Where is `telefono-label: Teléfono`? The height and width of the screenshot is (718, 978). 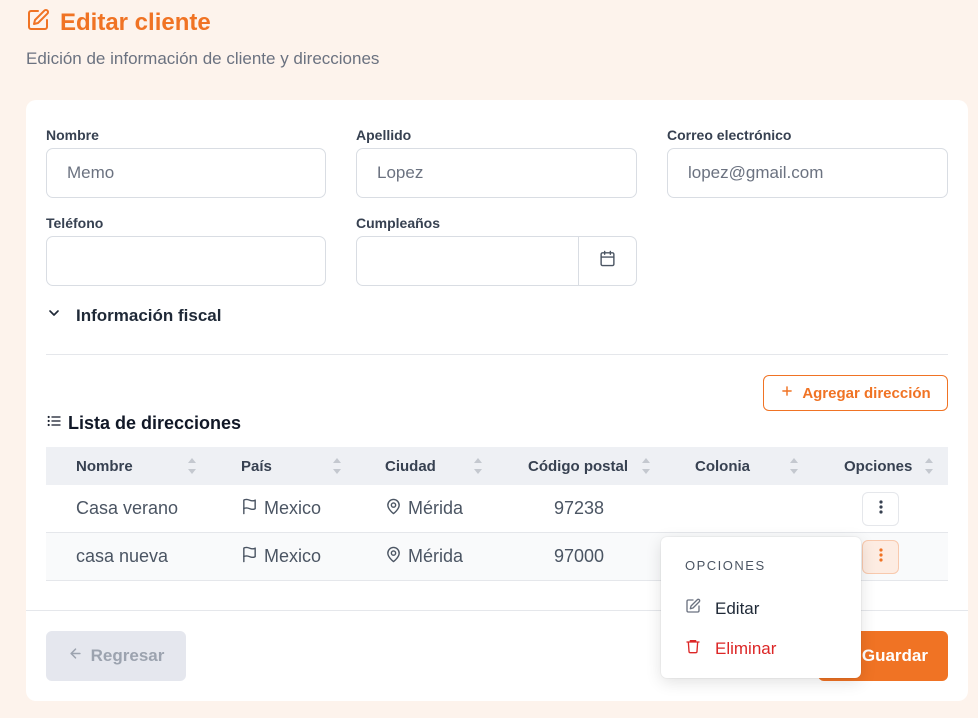
telefono-label: Teléfono is located at coordinates (75, 223).